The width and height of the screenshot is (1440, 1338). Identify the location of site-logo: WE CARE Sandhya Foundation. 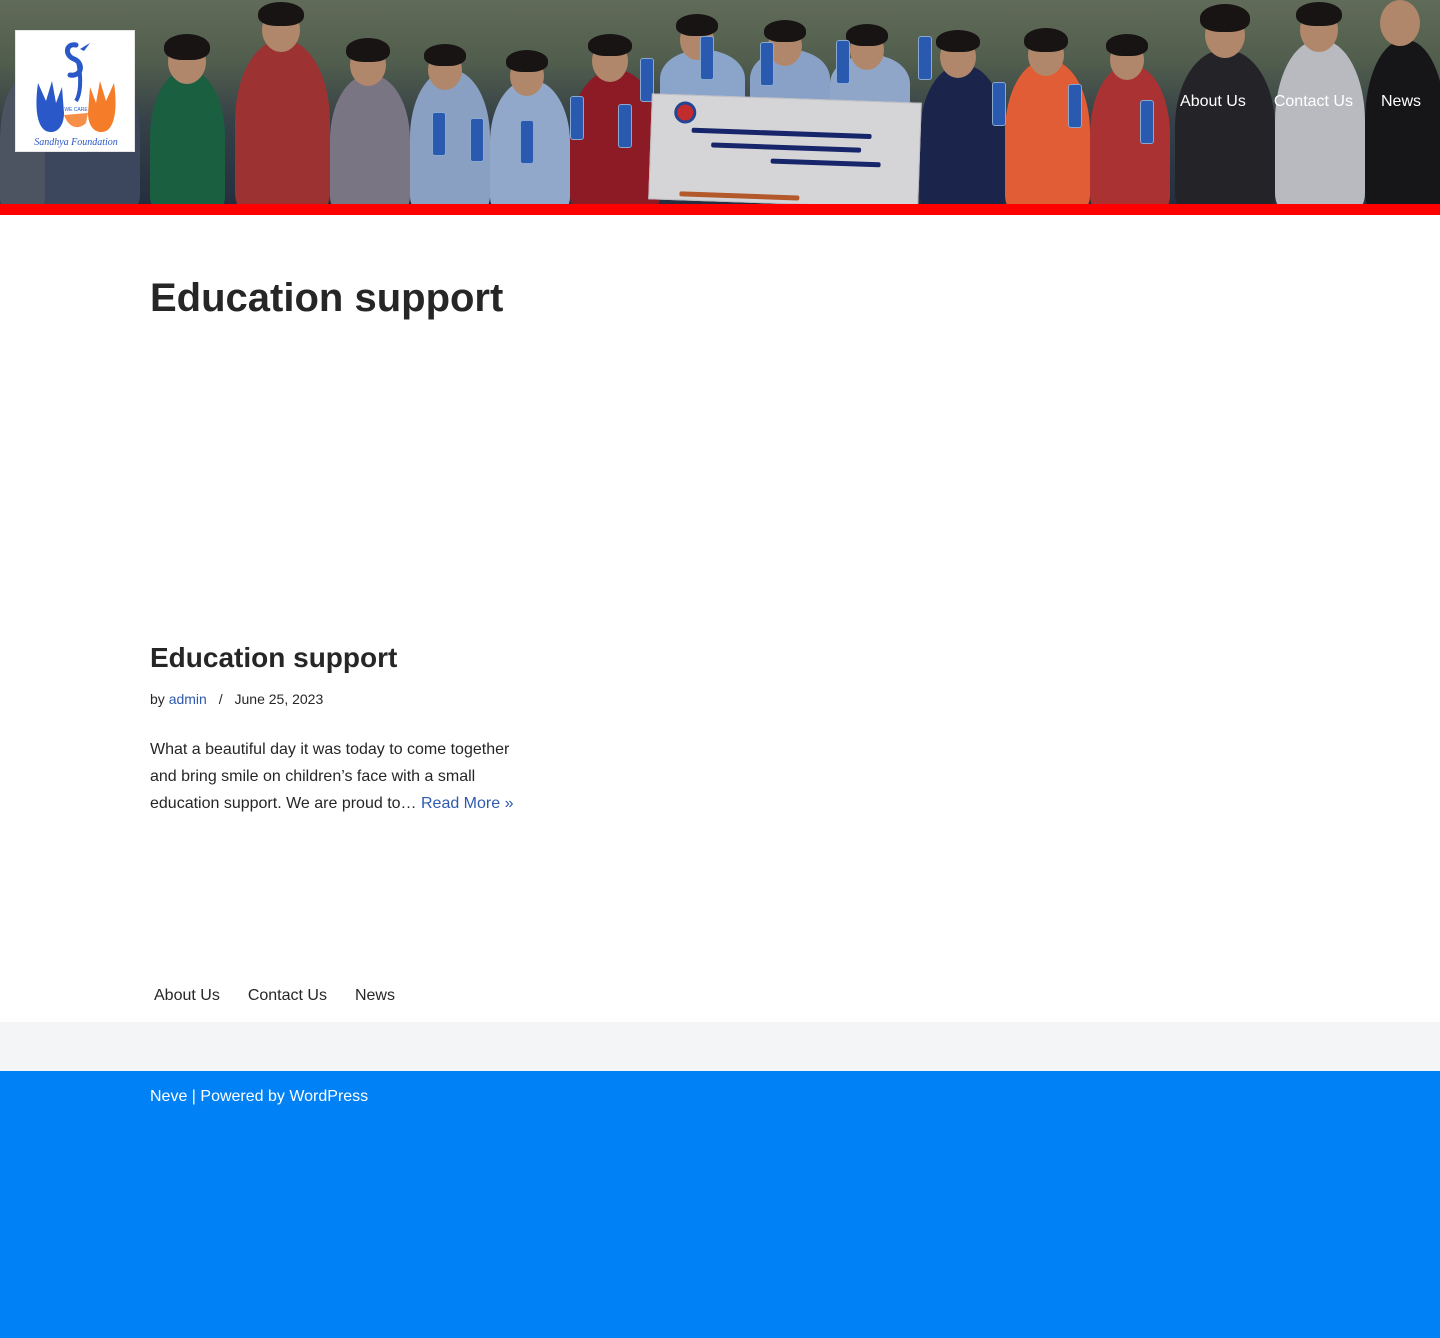
(75, 91).